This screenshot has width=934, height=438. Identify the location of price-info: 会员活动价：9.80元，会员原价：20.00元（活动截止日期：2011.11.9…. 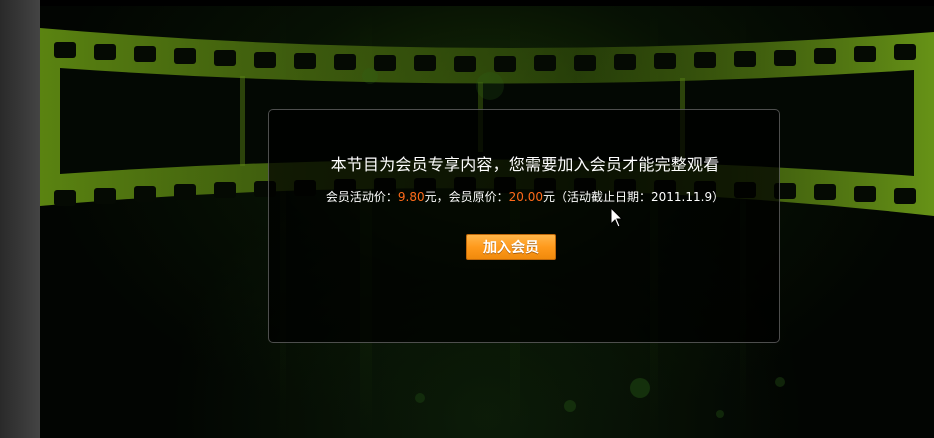
(525, 196).